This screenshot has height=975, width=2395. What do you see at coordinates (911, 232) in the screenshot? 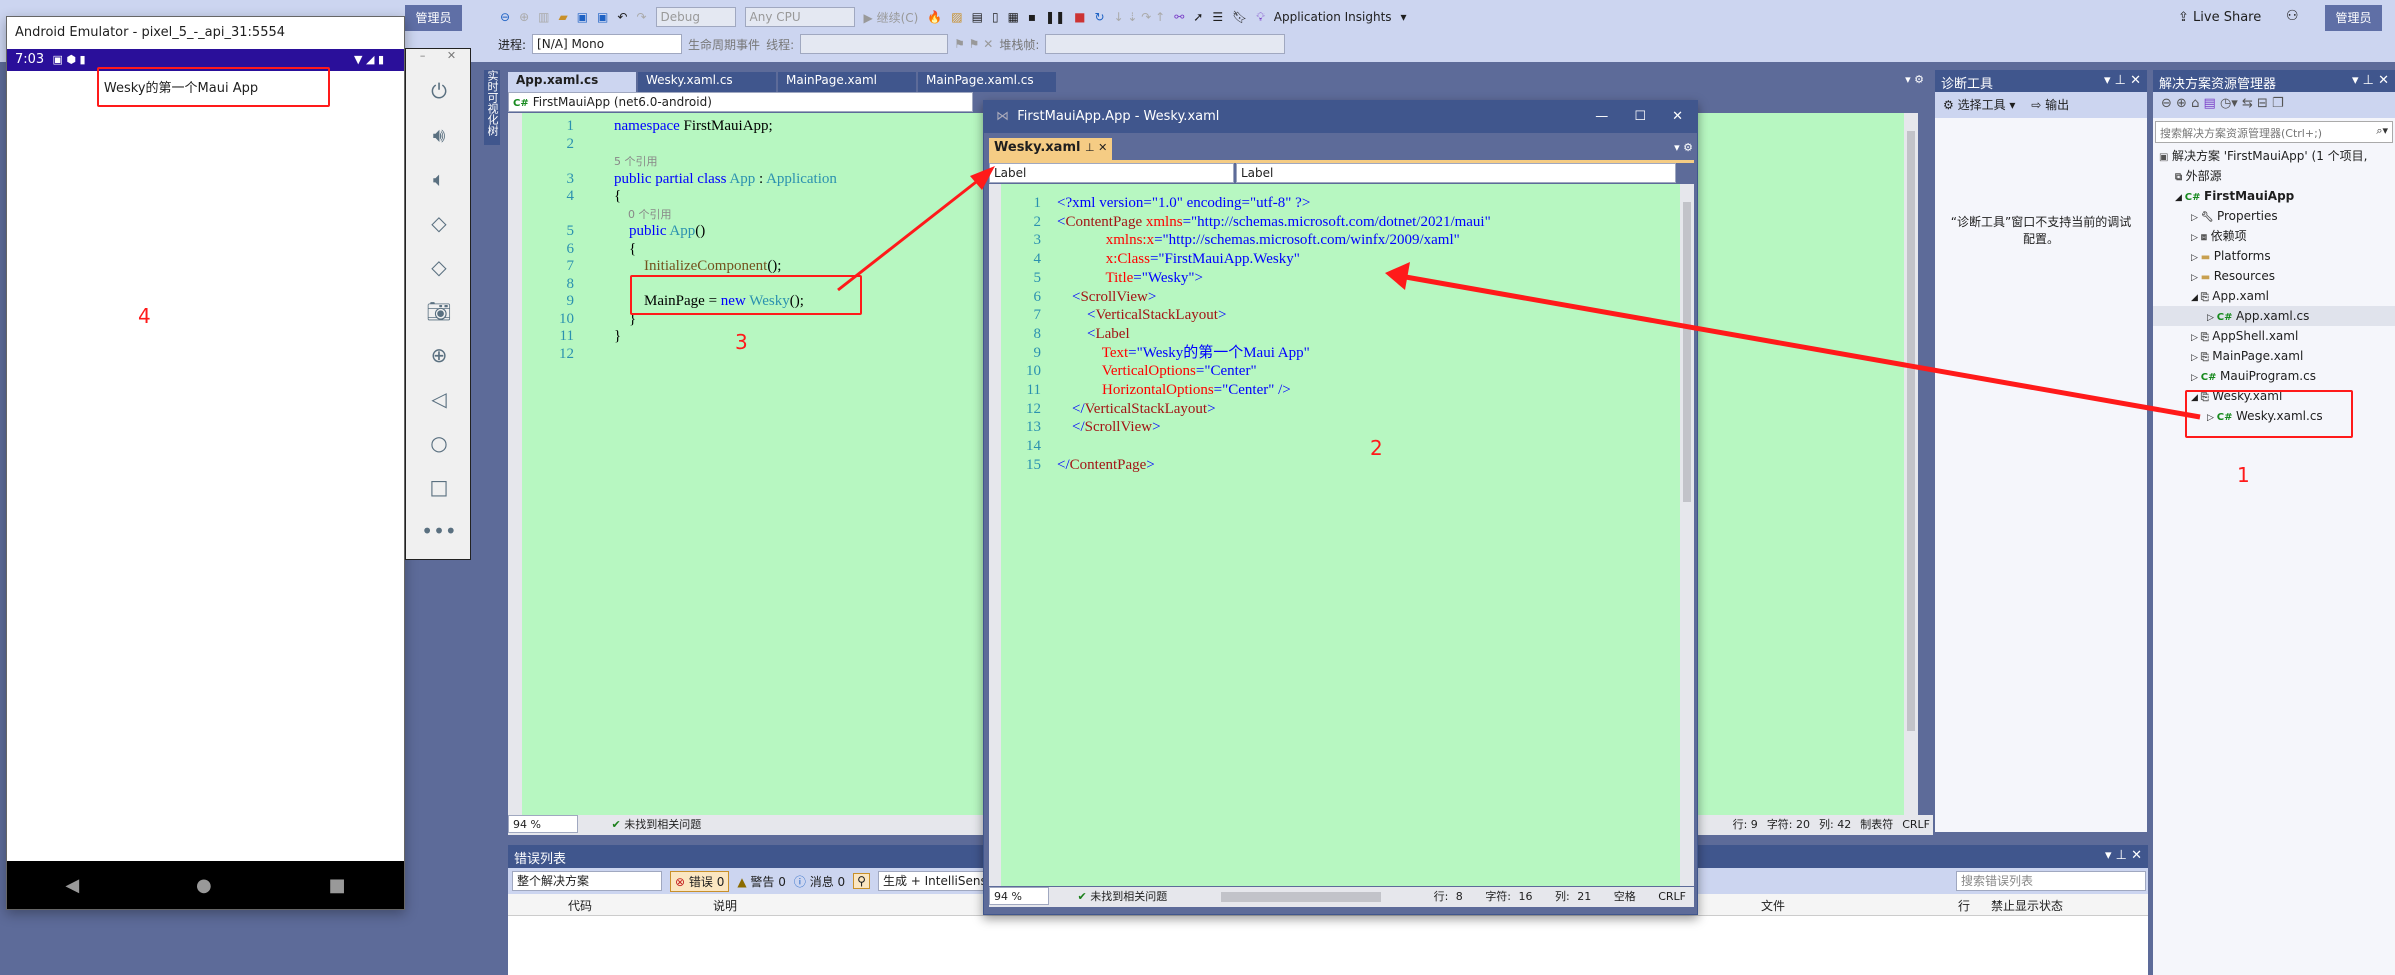
I see `arrow-to-wesky-tab` at bounding box center [911, 232].